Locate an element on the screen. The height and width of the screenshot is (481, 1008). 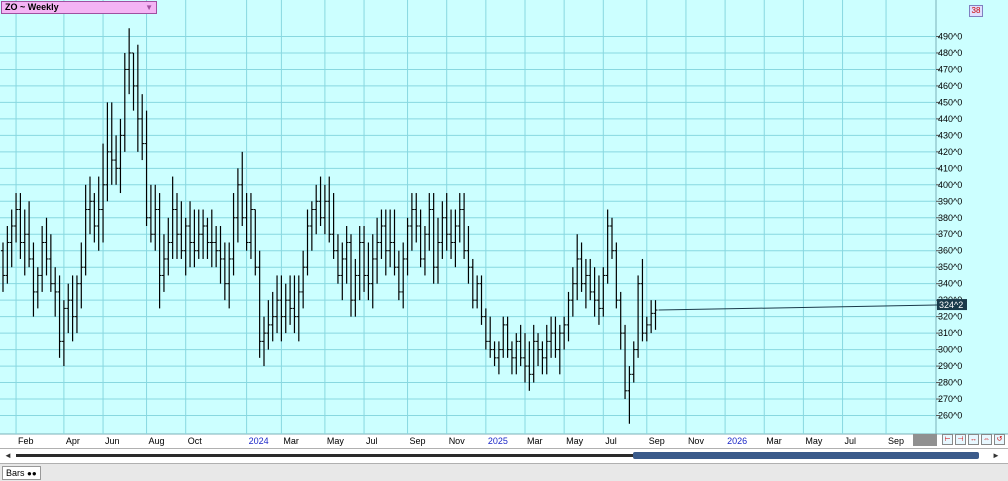
scroll-left-icon: ◄ is located at coordinates (8, 456).